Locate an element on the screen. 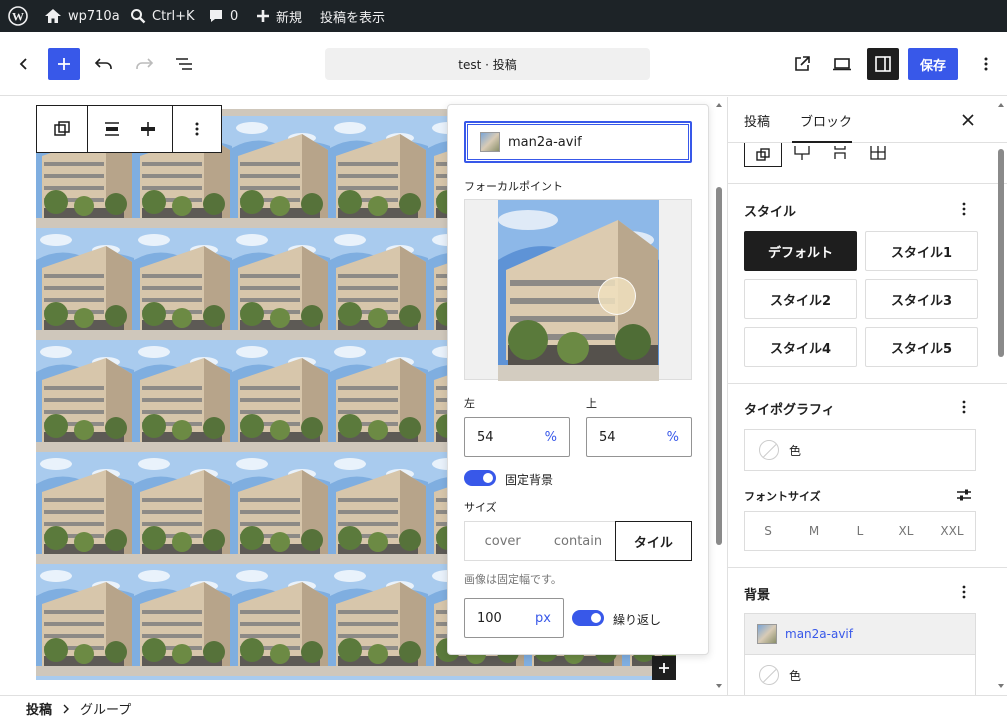 The height and width of the screenshot is (721, 1007). sidebar-scrollbar is located at coordinates (1001, 396).